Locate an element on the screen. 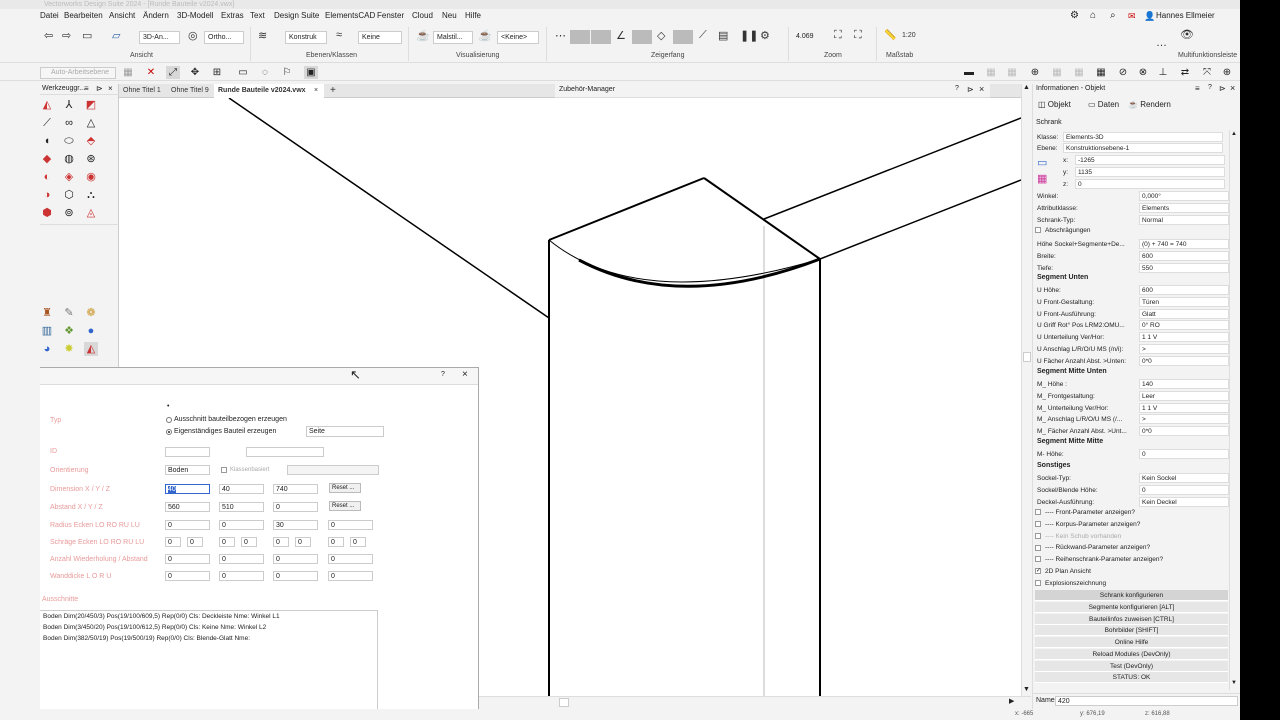  menu-bearbeiten: Bearbeiten is located at coordinates (83, 15).